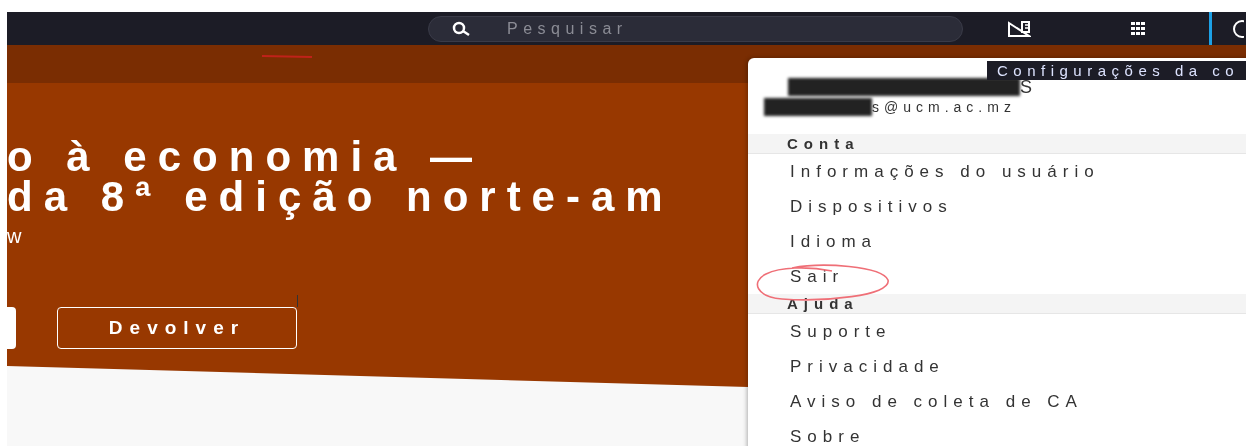 The width and height of the screenshot is (1246, 446). What do you see at coordinates (997, 144) in the screenshot?
I see `section-header: Conta` at bounding box center [997, 144].